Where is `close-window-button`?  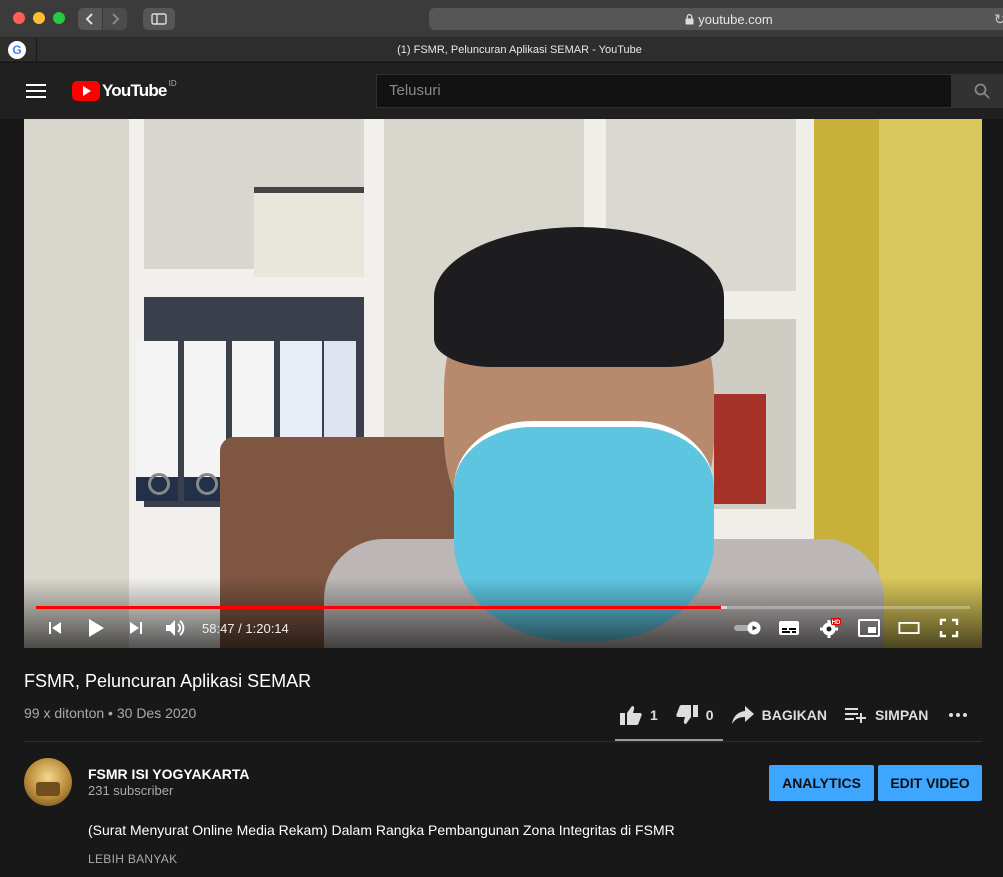 close-window-button is located at coordinates (19, 18).